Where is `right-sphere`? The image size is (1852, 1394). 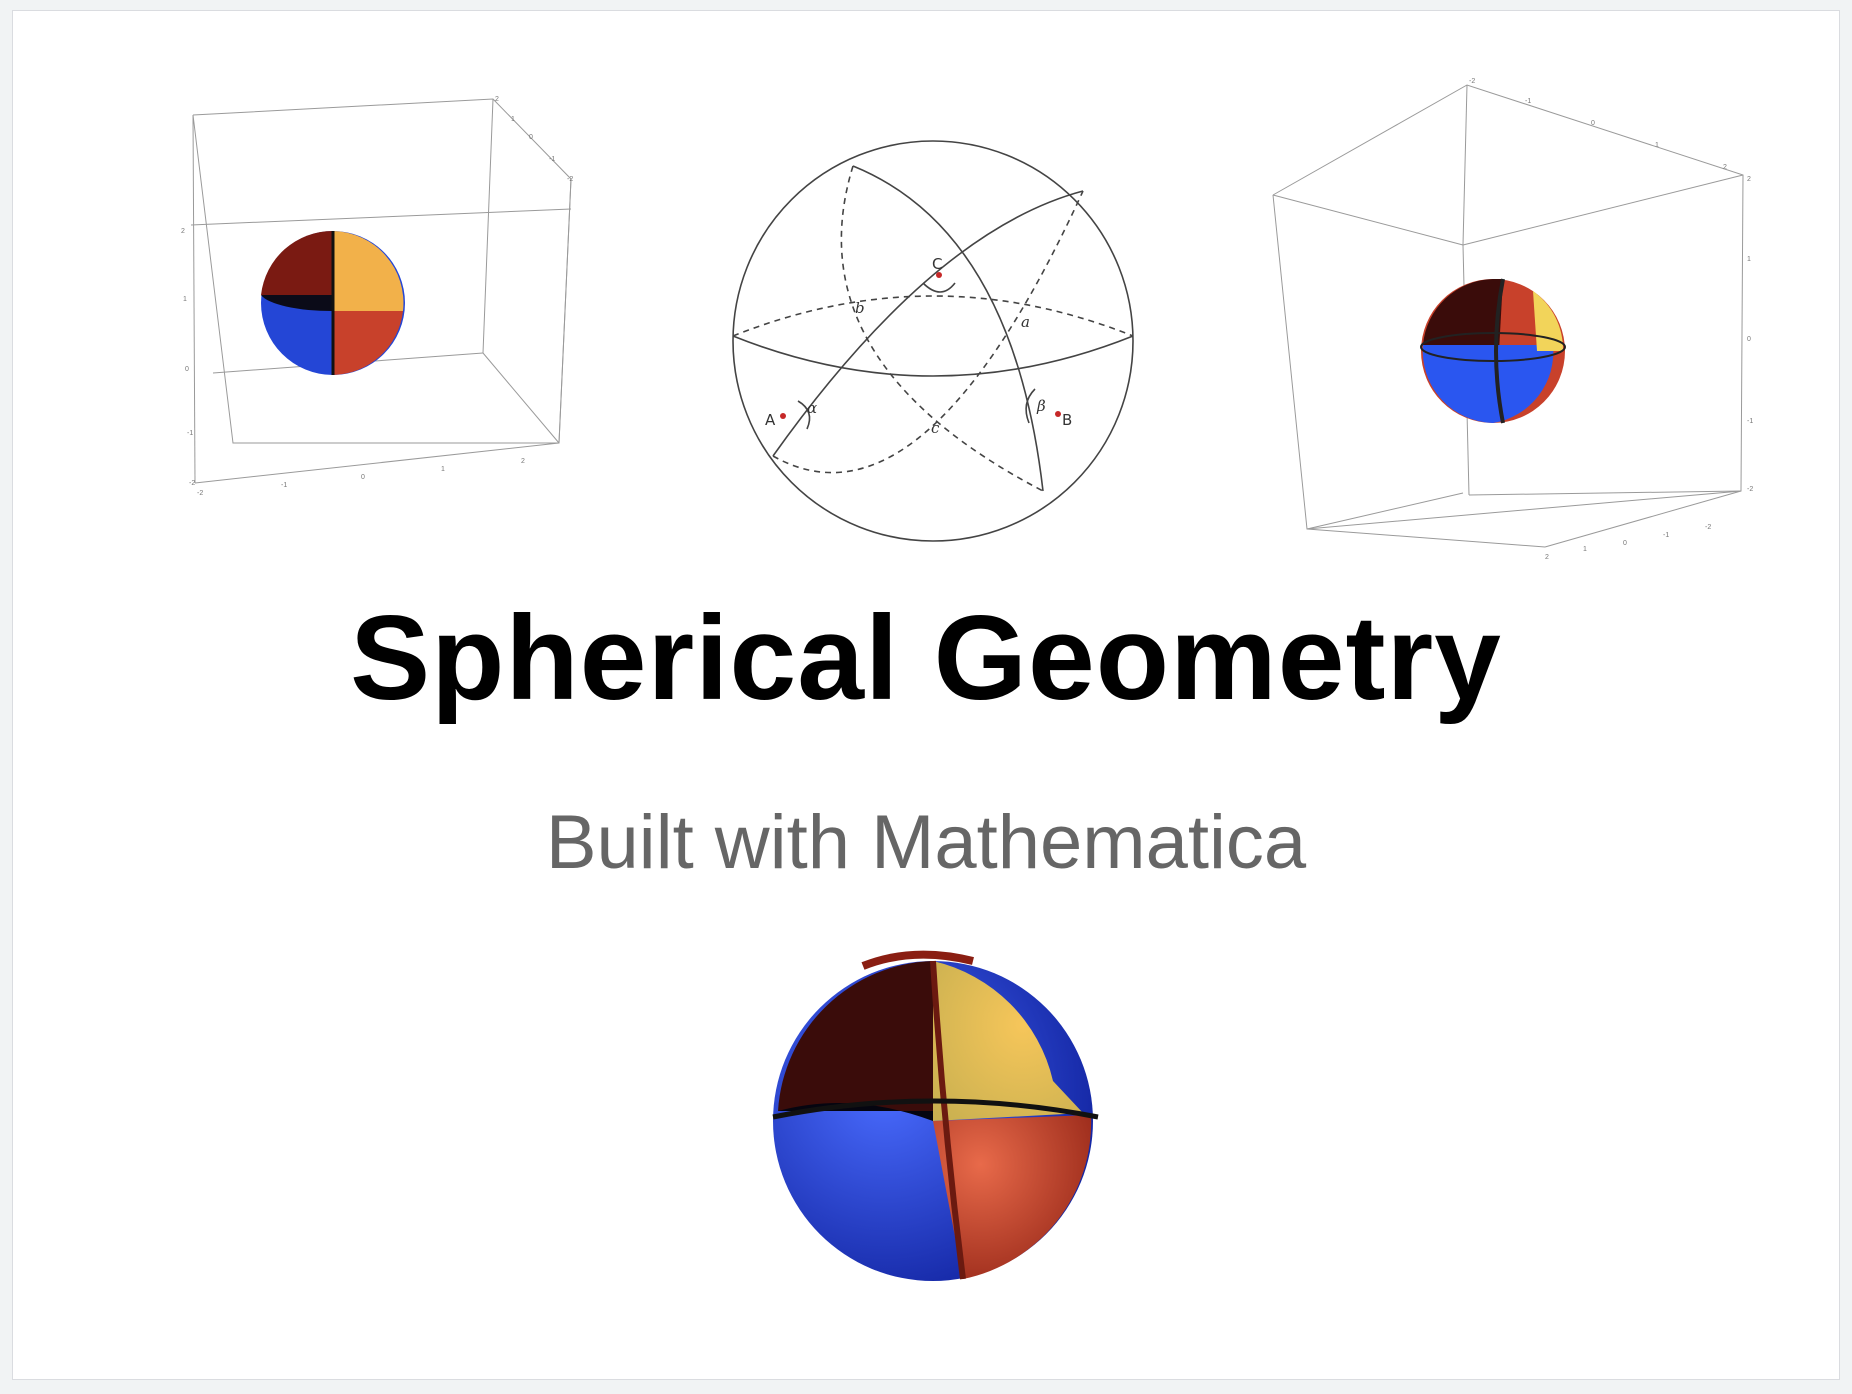 right-sphere is located at coordinates (1493, 351).